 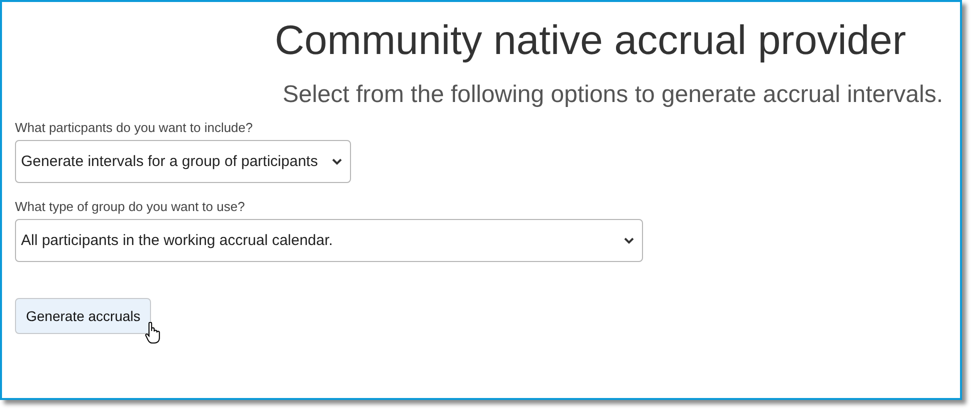 I want to click on hand-cursor-icon, so click(x=153, y=333).